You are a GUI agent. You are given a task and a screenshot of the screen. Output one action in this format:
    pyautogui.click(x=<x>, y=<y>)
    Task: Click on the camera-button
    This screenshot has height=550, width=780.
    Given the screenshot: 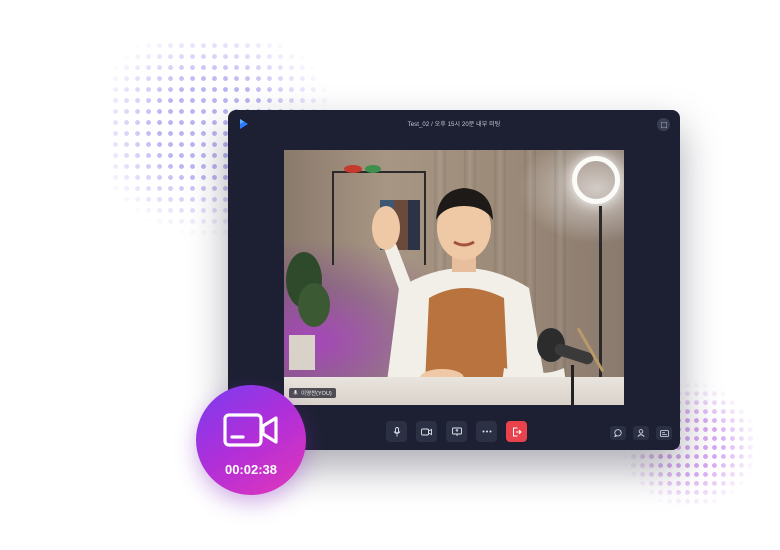 What is the action you would take?
    pyautogui.click(x=426, y=431)
    